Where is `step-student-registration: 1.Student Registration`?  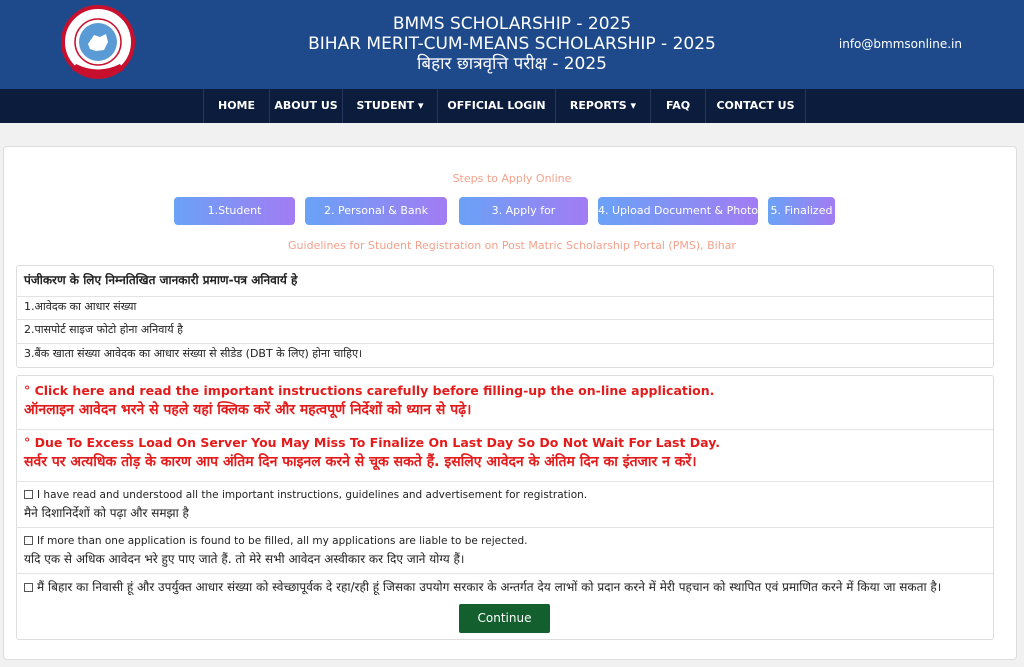
step-student-registration: 1.Student Registration is located at coordinates (234, 221).